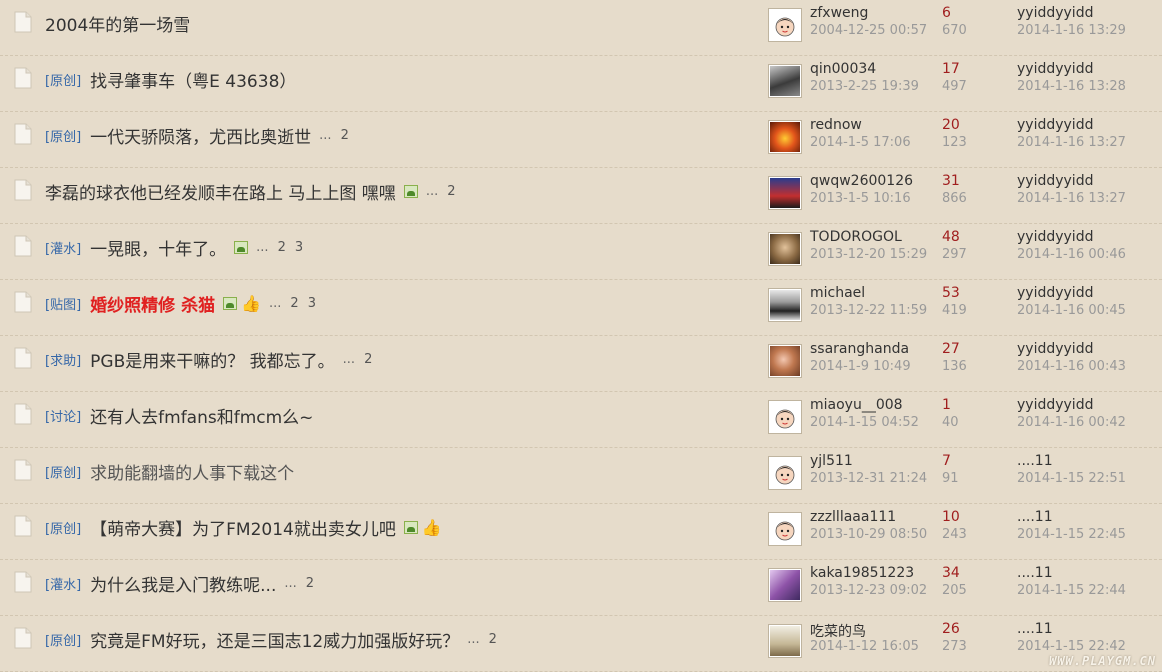  What do you see at coordinates (1071, 422) in the screenshot?
I see `last-reply-date: 2014-1-16 00:42` at bounding box center [1071, 422].